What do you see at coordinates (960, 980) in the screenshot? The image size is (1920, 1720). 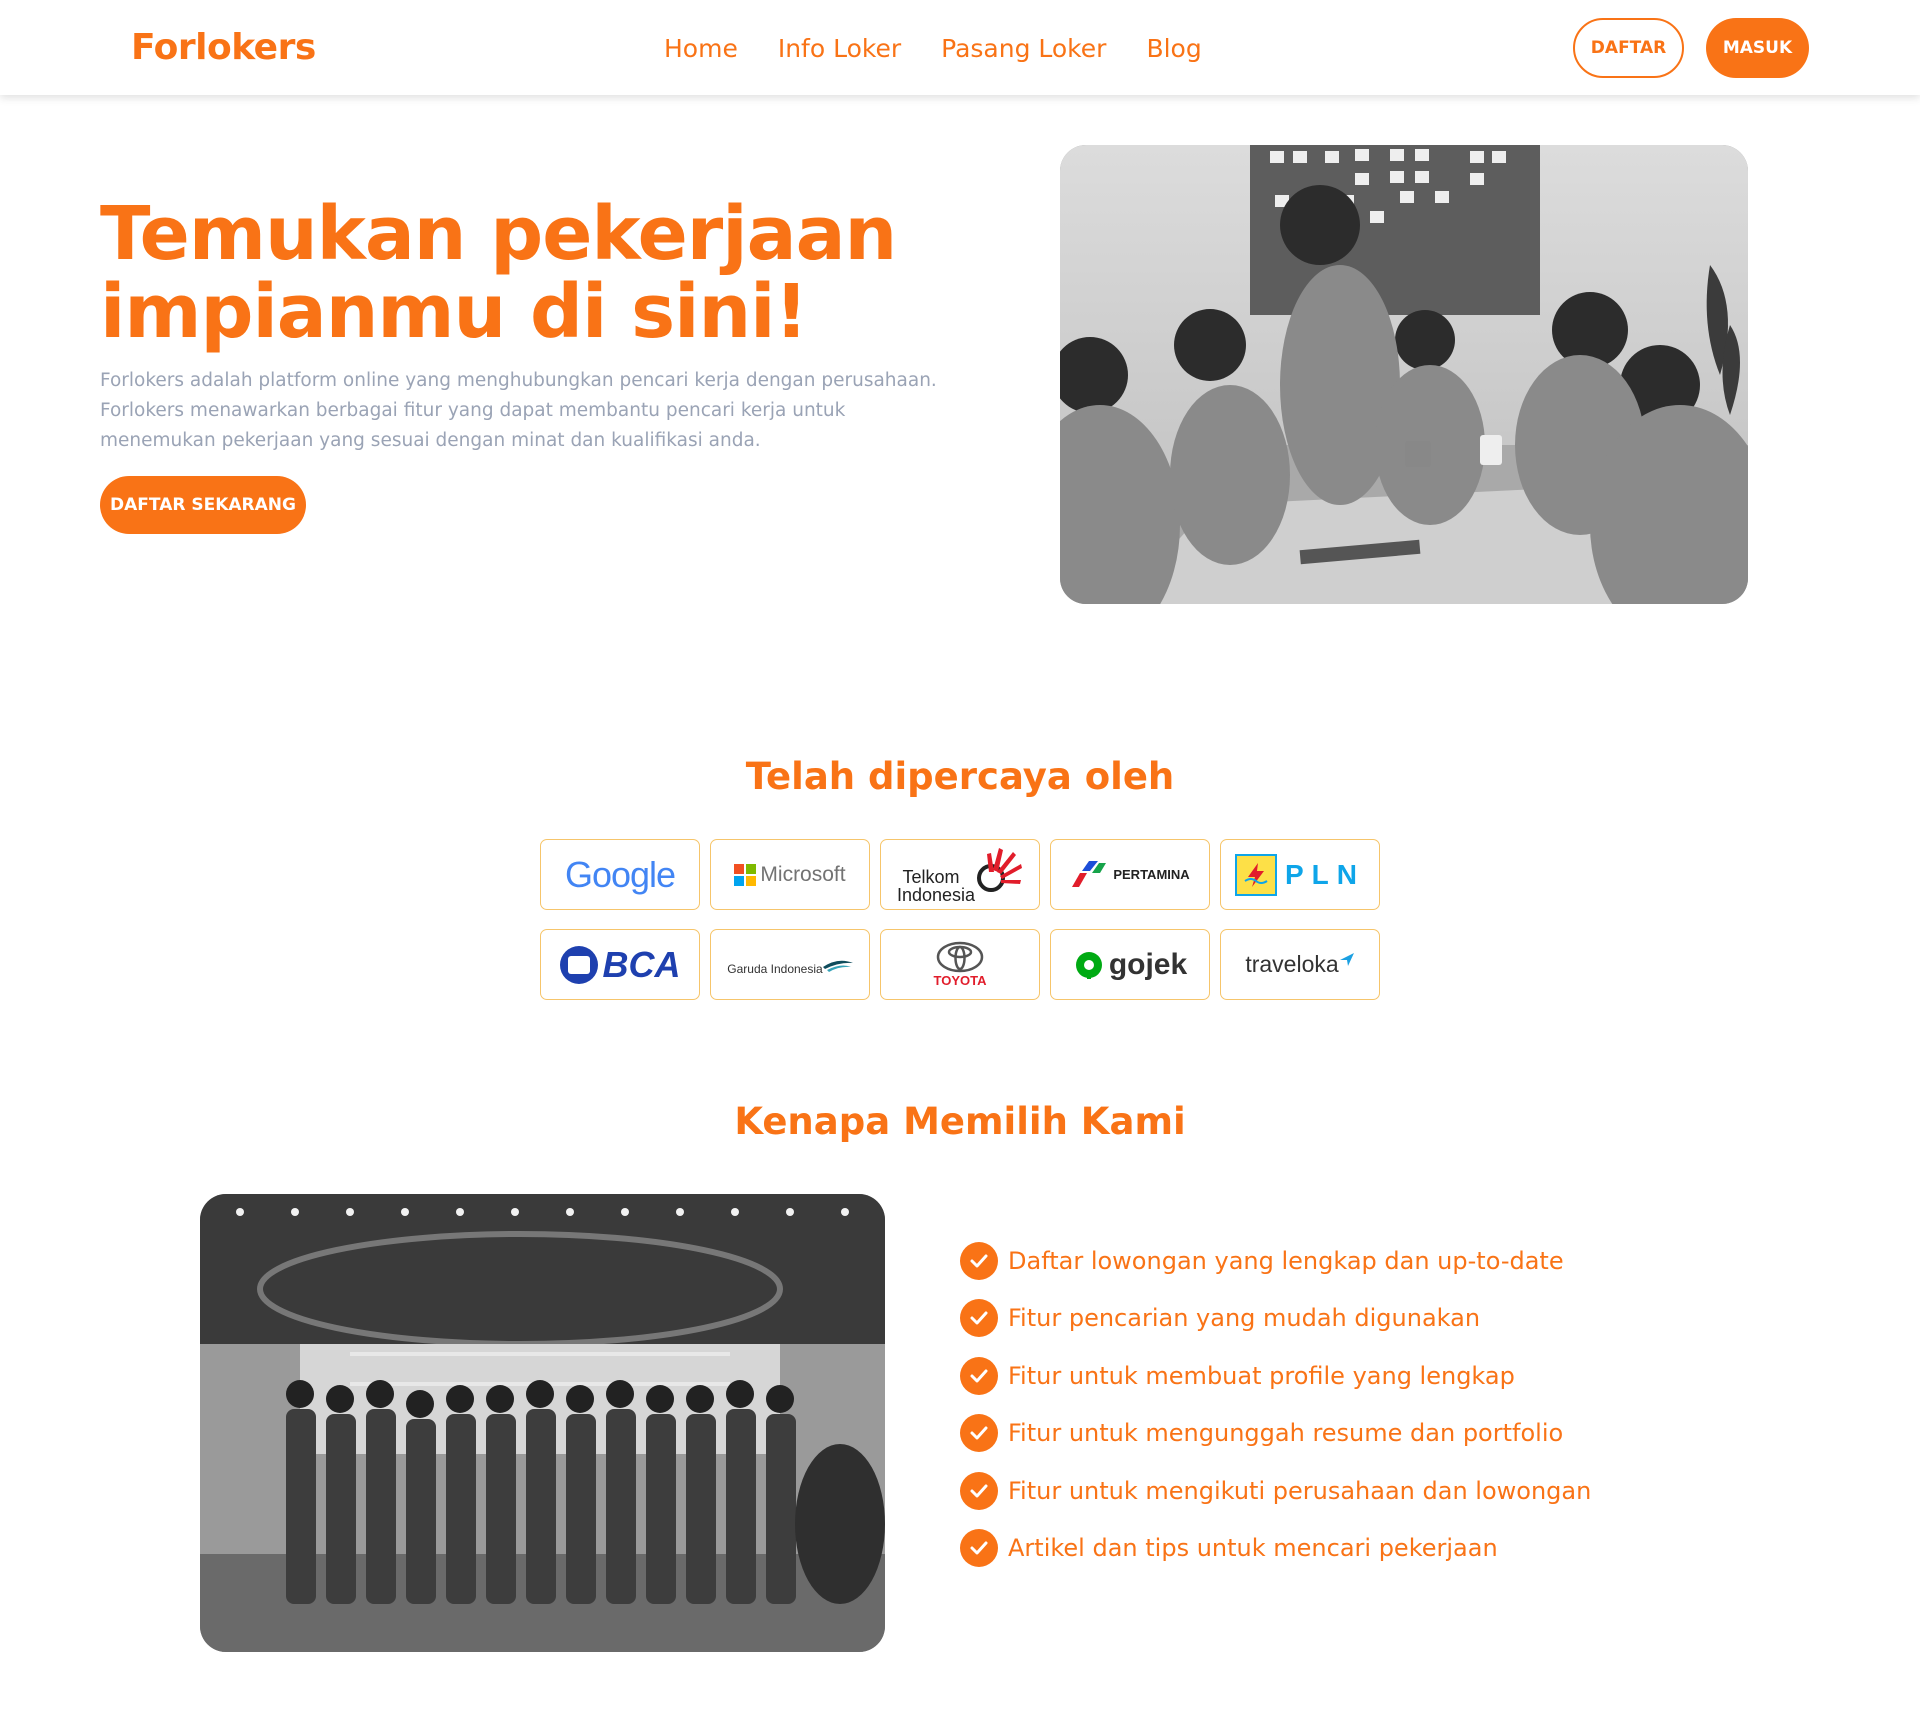 I see `toyota-logo-text: TOYOTA` at bounding box center [960, 980].